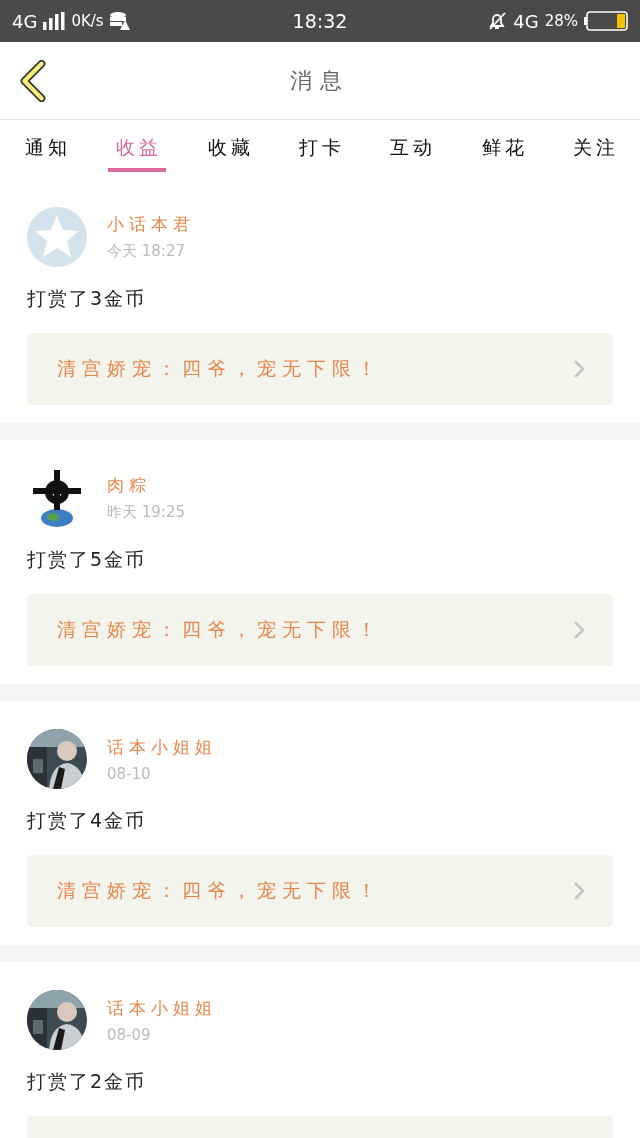 This screenshot has width=640, height=1138. What do you see at coordinates (594, 146) in the screenshot?
I see `tab: 关注` at bounding box center [594, 146].